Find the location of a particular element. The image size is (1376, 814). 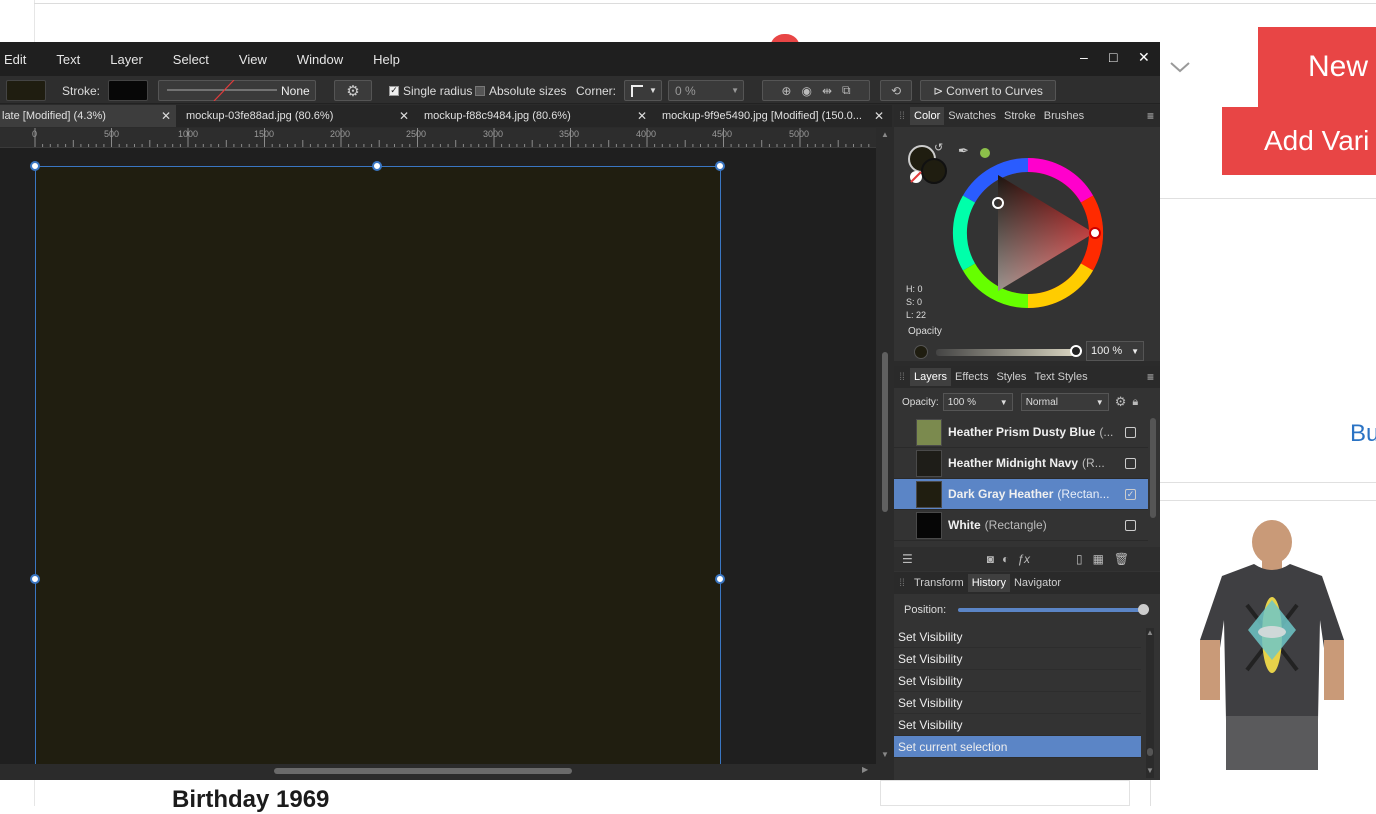

layer-row-selected: Dark Gray Heather (Rectan... ✓ is located at coordinates (1021, 494).